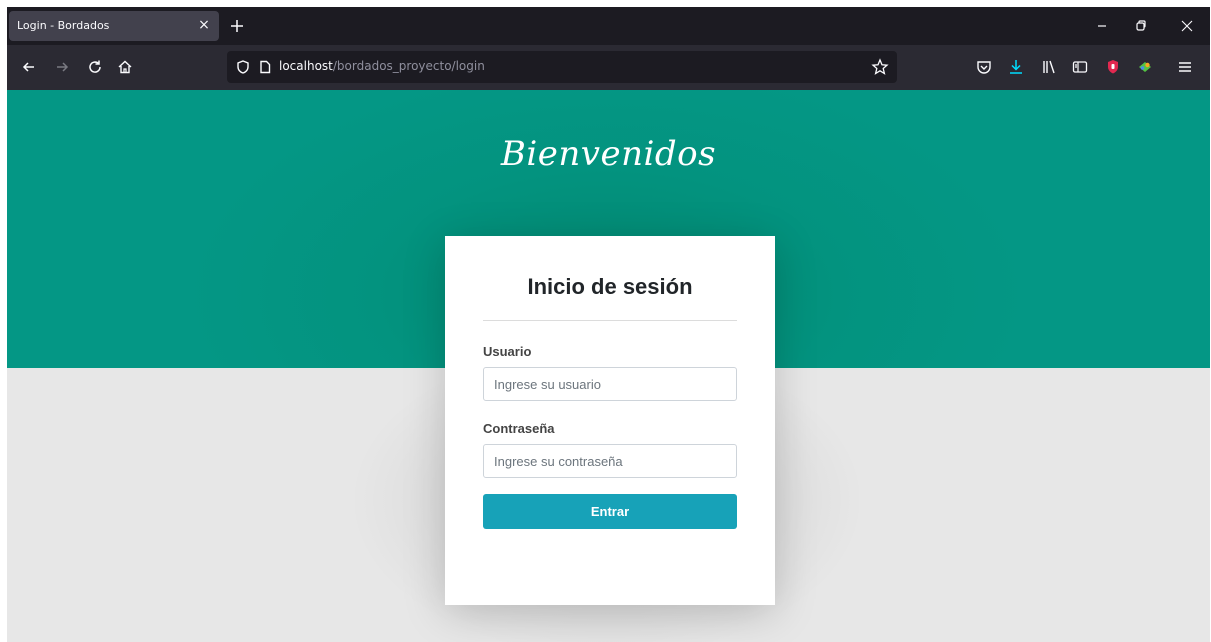 The width and height of the screenshot is (1211, 642). I want to click on pocket-button, so click(984, 67).